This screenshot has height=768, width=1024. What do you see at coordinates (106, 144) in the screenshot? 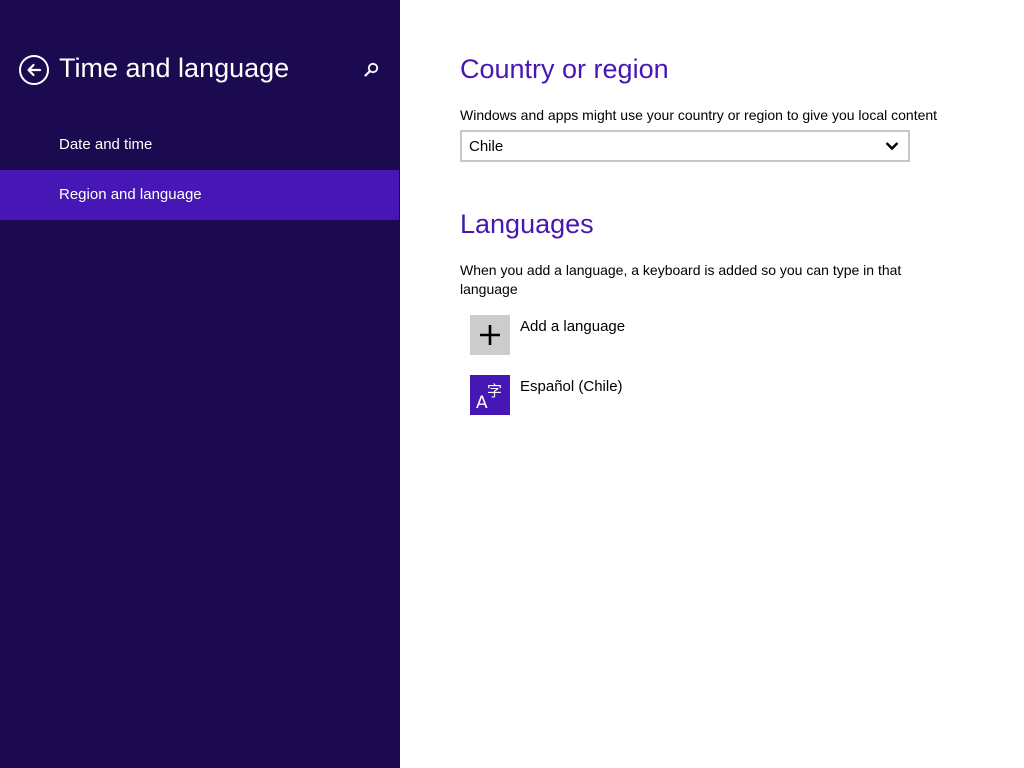
I see `nav-item-label: Date and time` at bounding box center [106, 144].